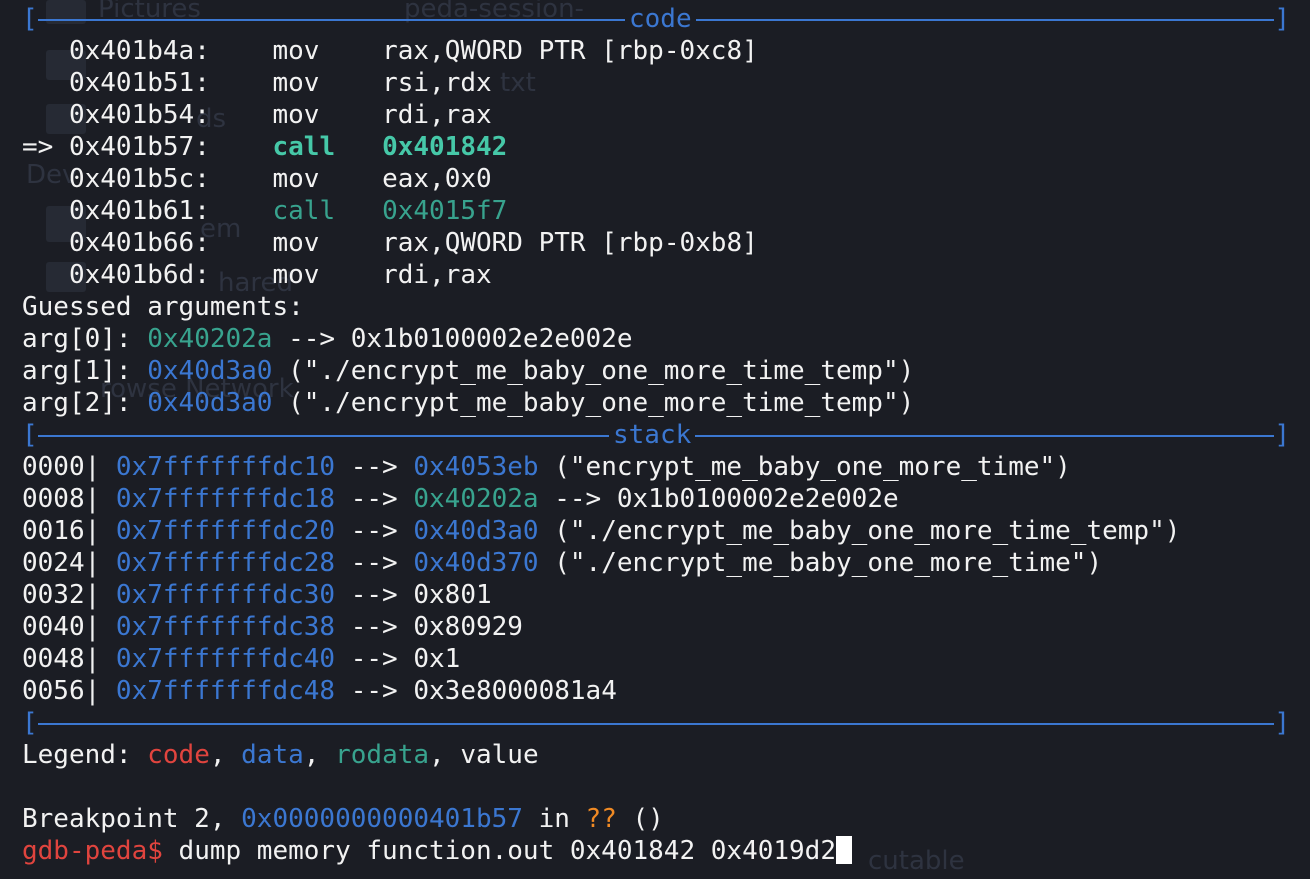 Image resolution: width=1310 pixels, height=879 pixels. What do you see at coordinates (132, 819) in the screenshot?
I see `breakpoint-prefix: Breakpoint 2,` at bounding box center [132, 819].